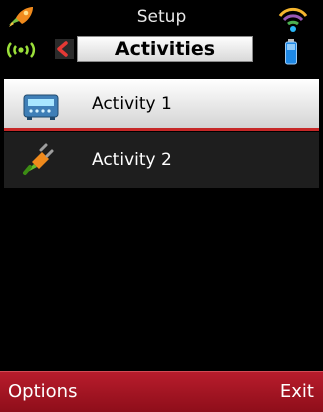 The height and width of the screenshot is (412, 323). I want to click on list-item-activity-1: Activity 1, so click(161, 105).